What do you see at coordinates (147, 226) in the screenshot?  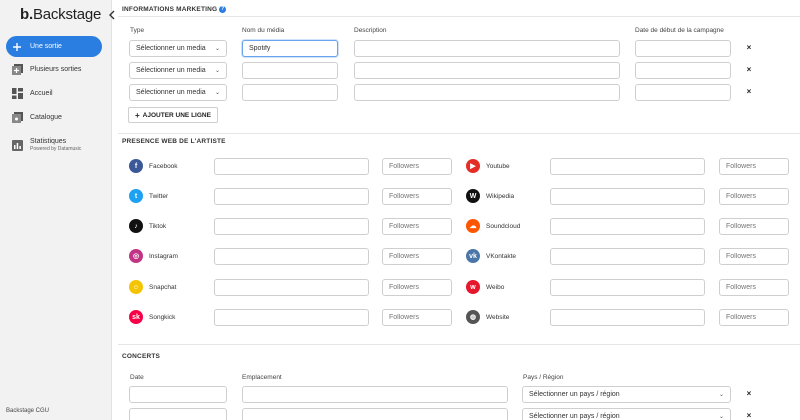 I see `social-tiktok: ♪ Tiktok` at bounding box center [147, 226].